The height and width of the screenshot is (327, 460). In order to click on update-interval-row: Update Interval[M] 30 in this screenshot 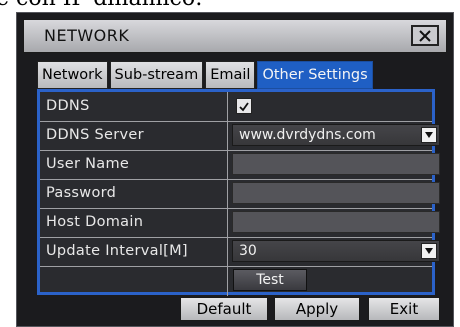, I will do `click(240, 252)`.